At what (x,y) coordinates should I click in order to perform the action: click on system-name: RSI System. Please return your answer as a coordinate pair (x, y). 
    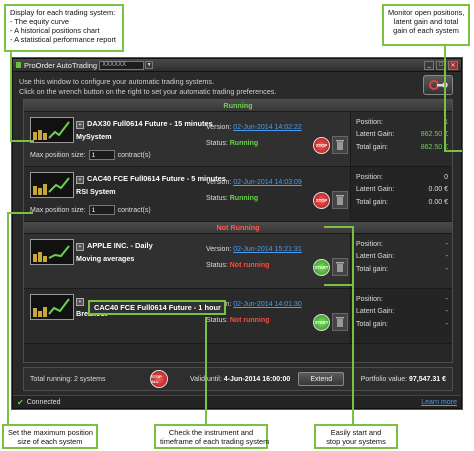
    Looking at the image, I should click on (96, 191).